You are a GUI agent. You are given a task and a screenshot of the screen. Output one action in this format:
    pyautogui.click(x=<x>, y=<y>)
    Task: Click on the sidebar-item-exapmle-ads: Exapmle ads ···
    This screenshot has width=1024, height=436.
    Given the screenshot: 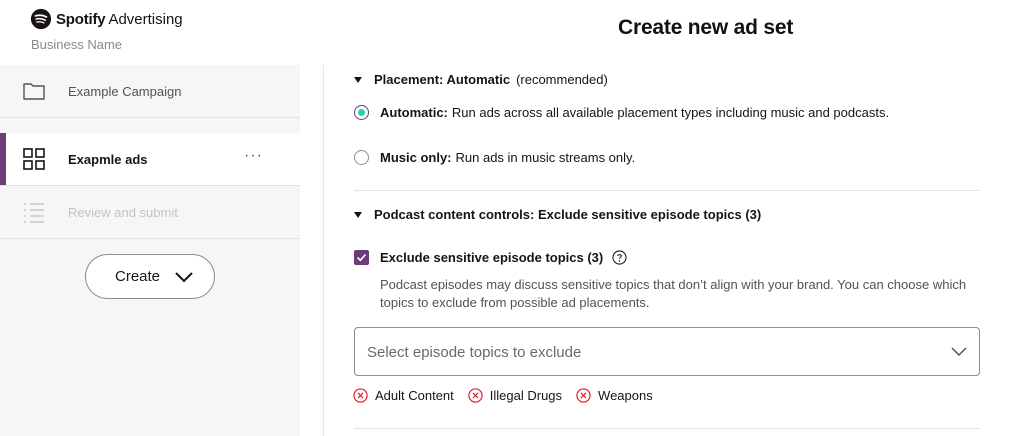 What is the action you would take?
    pyautogui.click(x=150, y=159)
    